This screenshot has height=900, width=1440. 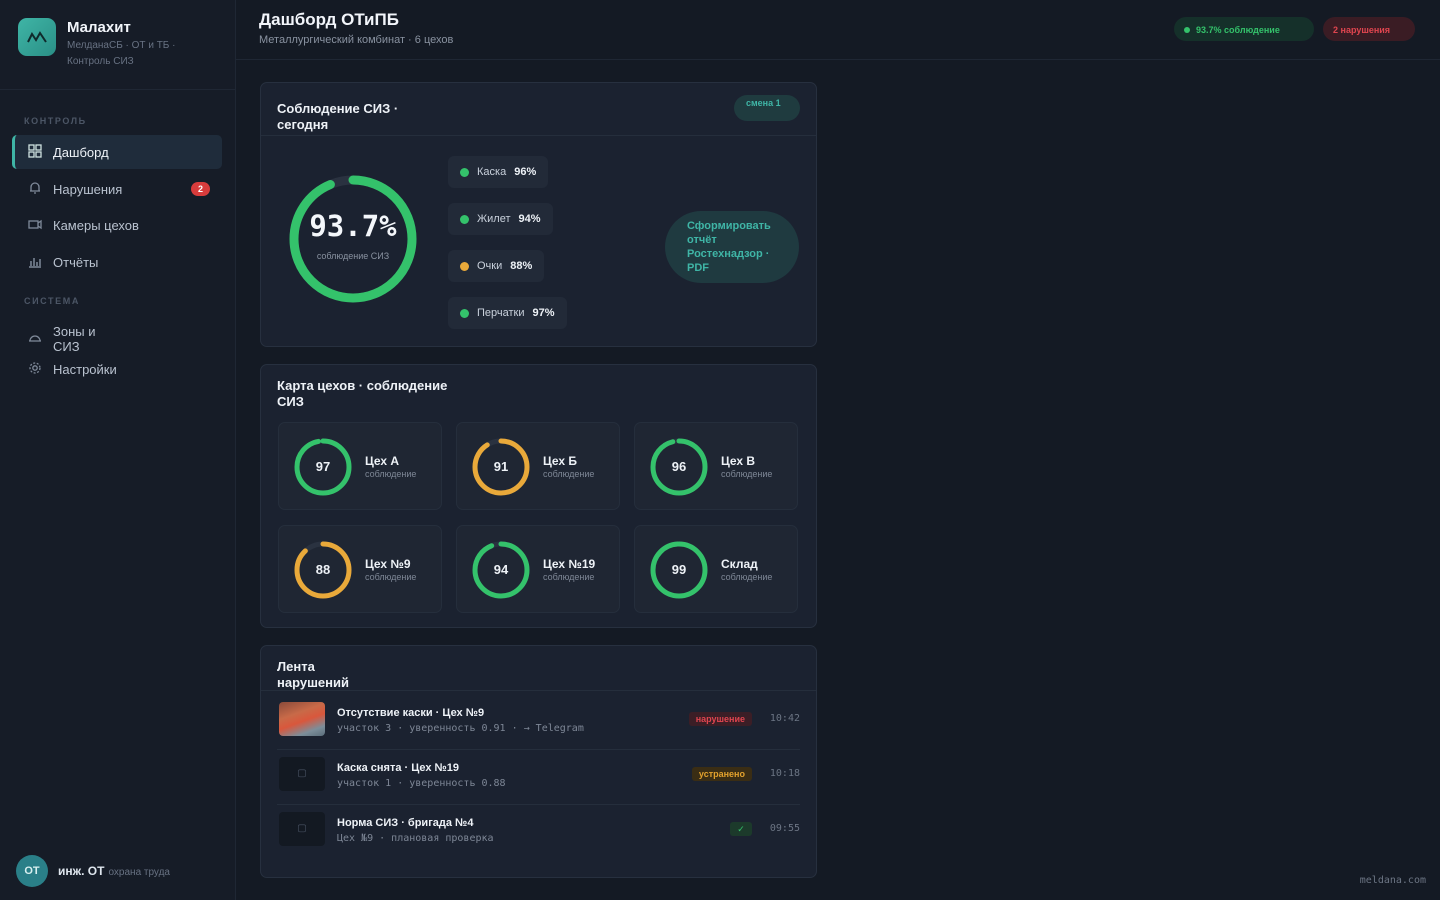 What do you see at coordinates (117, 369) in the screenshot?
I see `sidebar-item-settings: Настройки` at bounding box center [117, 369].